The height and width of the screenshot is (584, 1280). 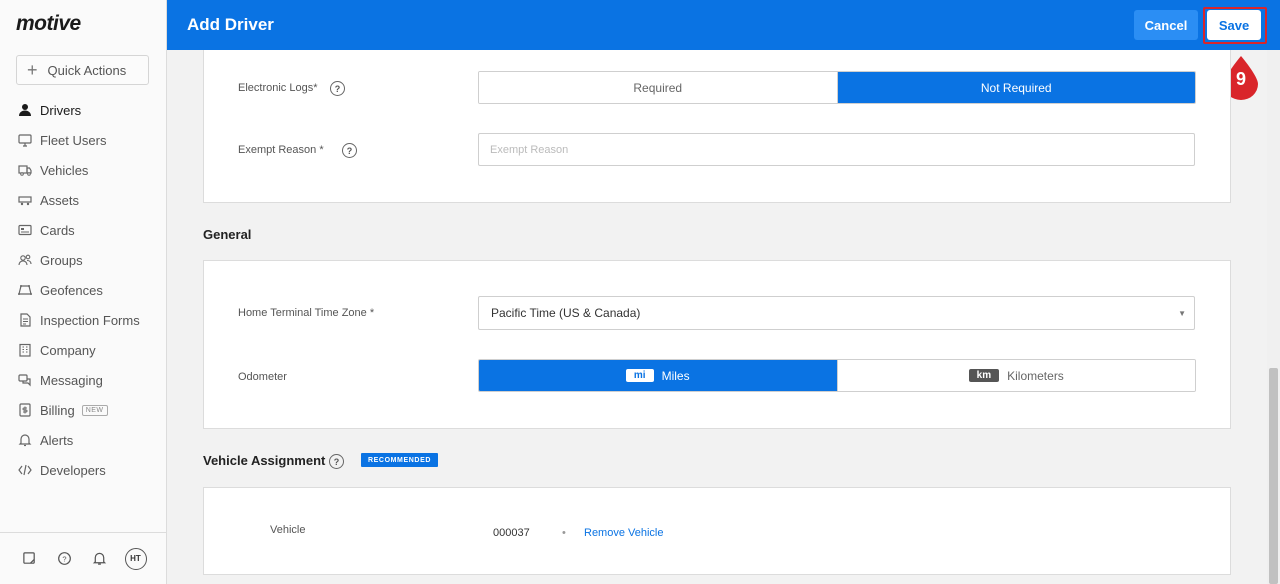 I want to click on vehicle-id: 000037, so click(x=511, y=533).